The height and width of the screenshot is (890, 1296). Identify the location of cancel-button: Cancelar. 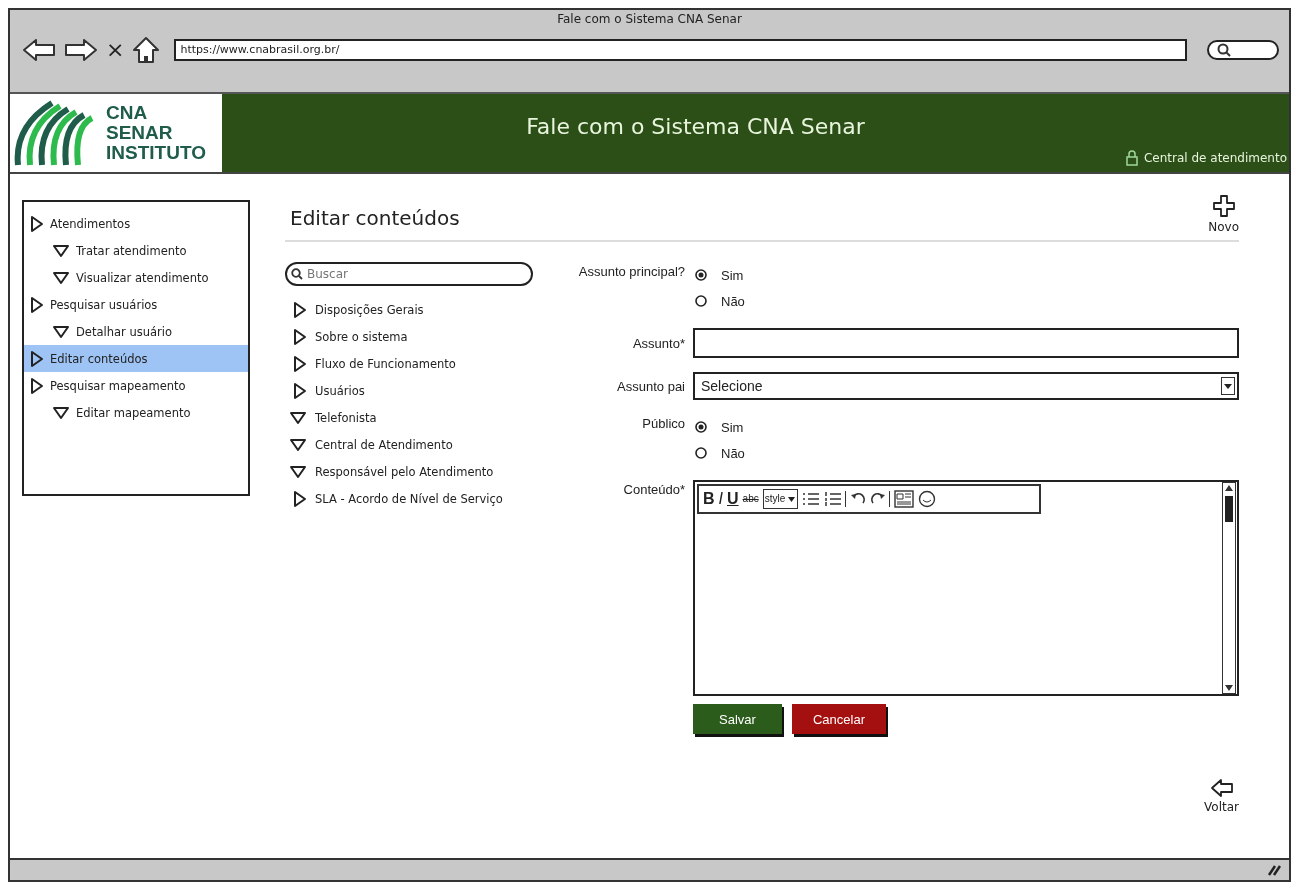
(839, 719).